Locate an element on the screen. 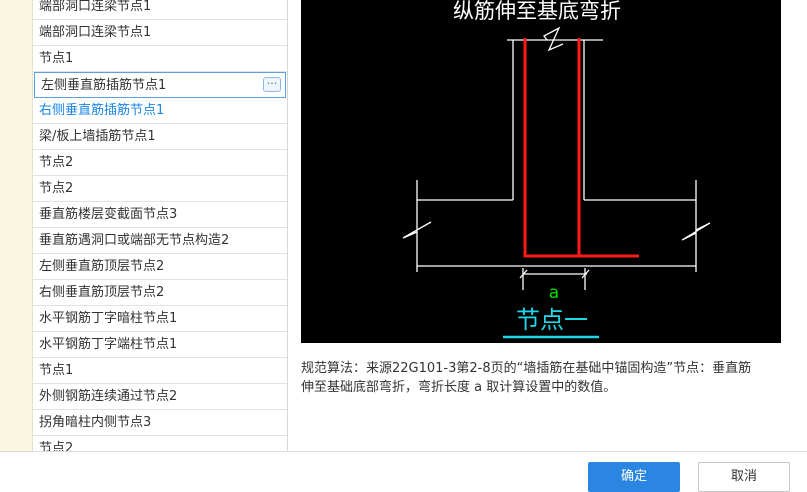 This screenshot has height=492, width=807. diagram-title: 纵筋伸至基底弯折 is located at coordinates (537, 11).